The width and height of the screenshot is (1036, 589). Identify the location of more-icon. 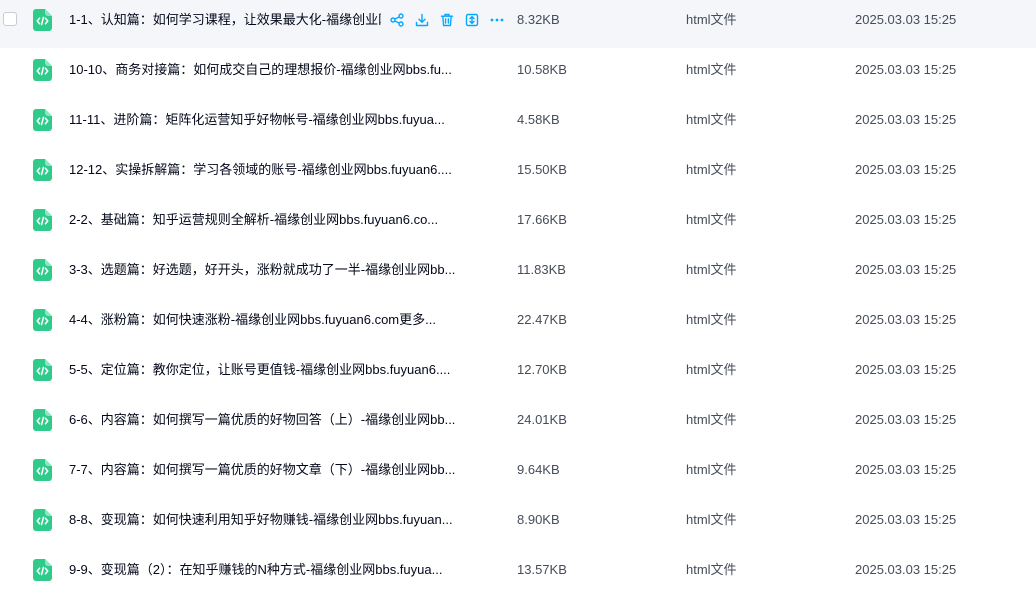
(496, 20).